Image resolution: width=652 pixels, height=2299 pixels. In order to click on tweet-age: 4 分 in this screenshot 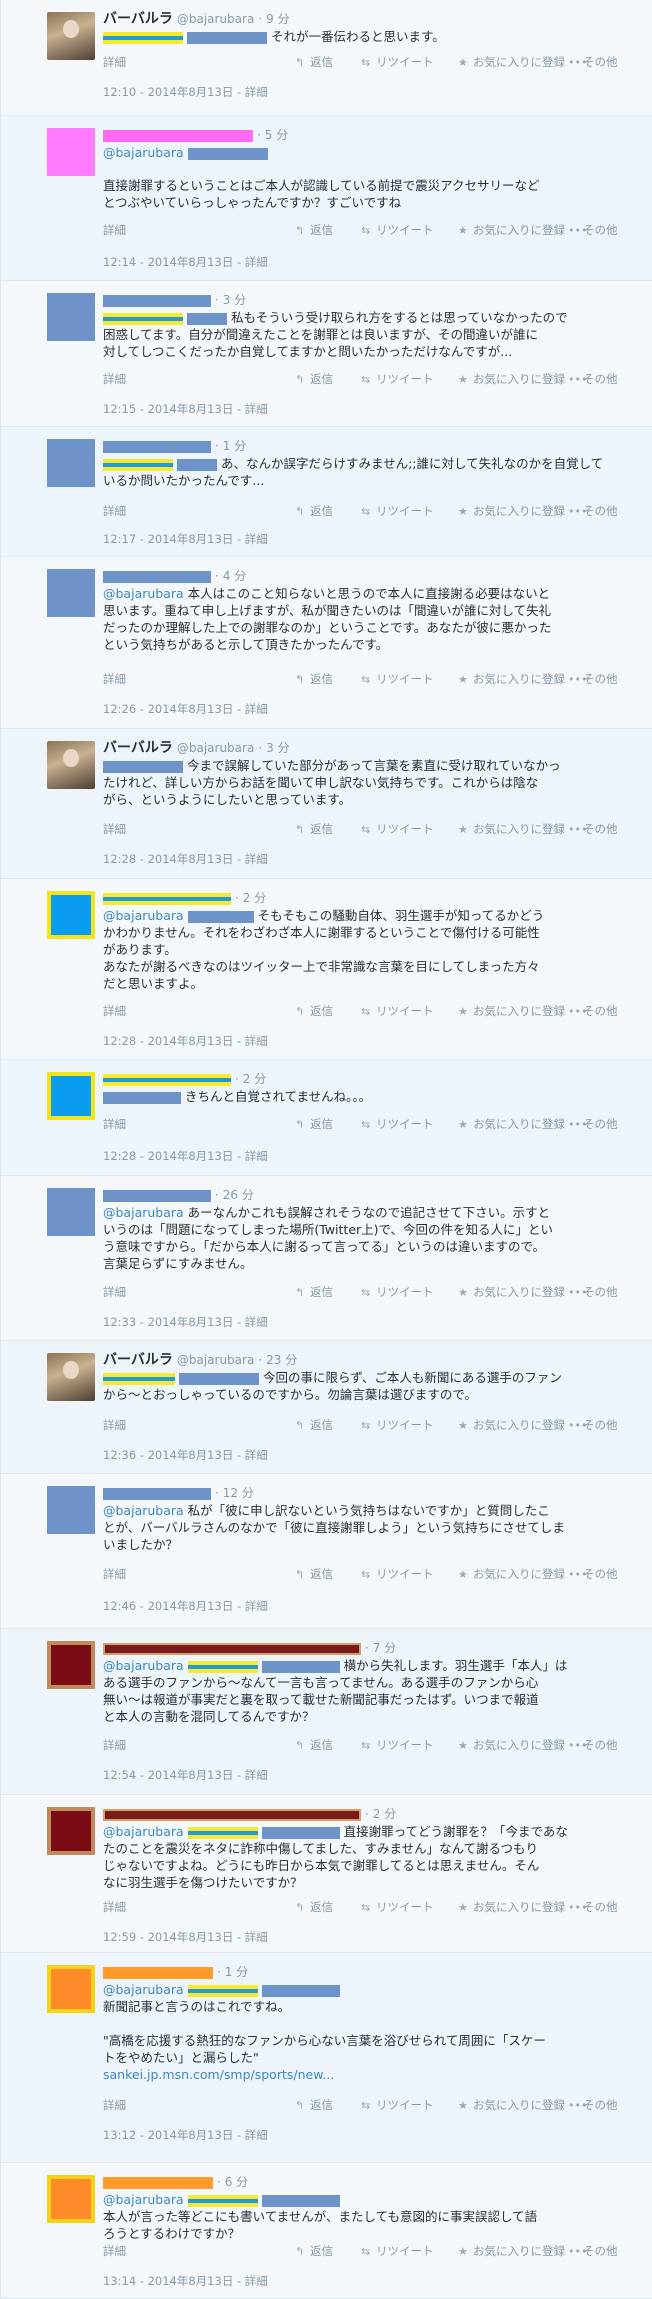, I will do `click(234, 576)`.